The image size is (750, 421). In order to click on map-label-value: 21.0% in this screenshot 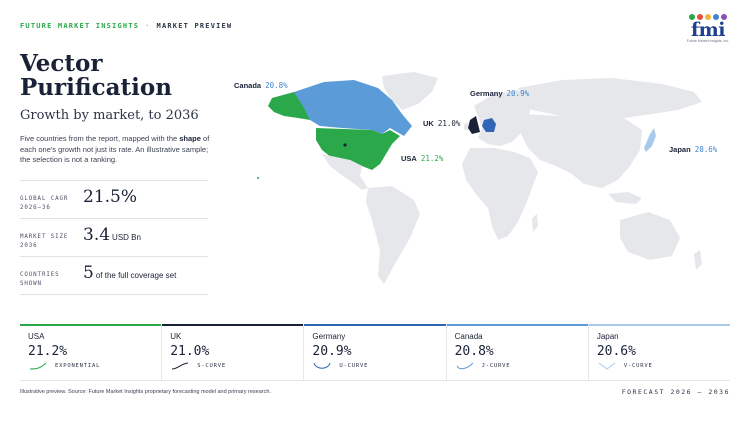, I will do `click(449, 123)`.